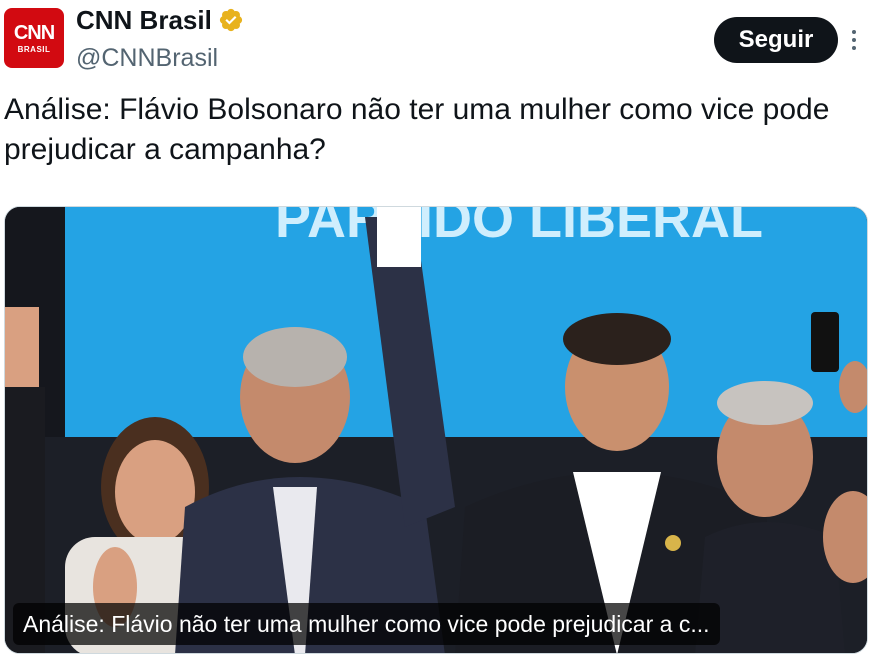  What do you see at coordinates (147, 58) in the screenshot?
I see `account-handle: @CNNBrasil` at bounding box center [147, 58].